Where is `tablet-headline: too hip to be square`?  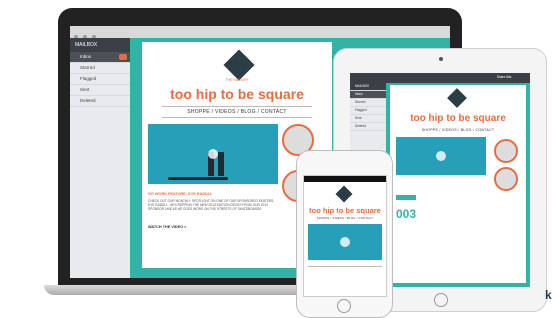 tablet-headline: too hip to be square is located at coordinates (458, 118).